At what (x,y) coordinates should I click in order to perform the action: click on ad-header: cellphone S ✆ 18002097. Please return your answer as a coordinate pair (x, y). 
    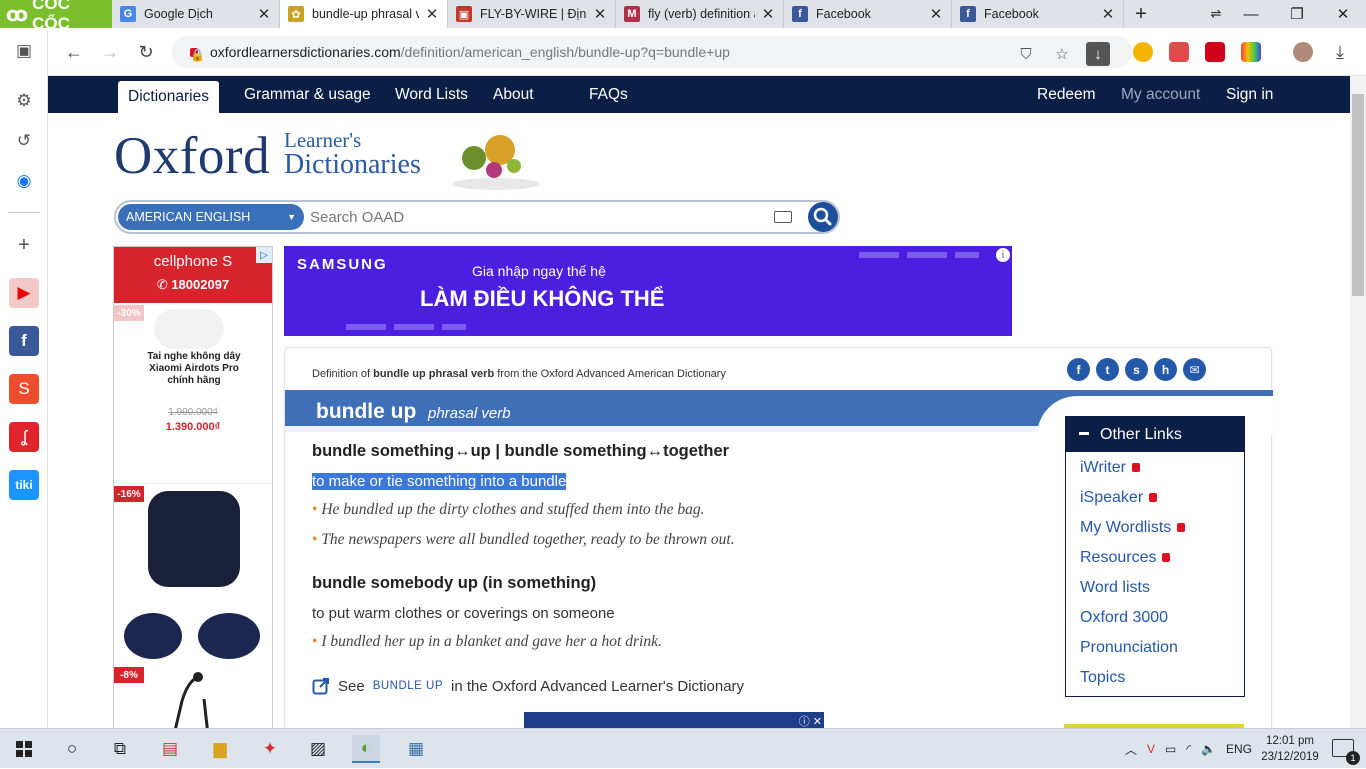
    Looking at the image, I should click on (193, 275).